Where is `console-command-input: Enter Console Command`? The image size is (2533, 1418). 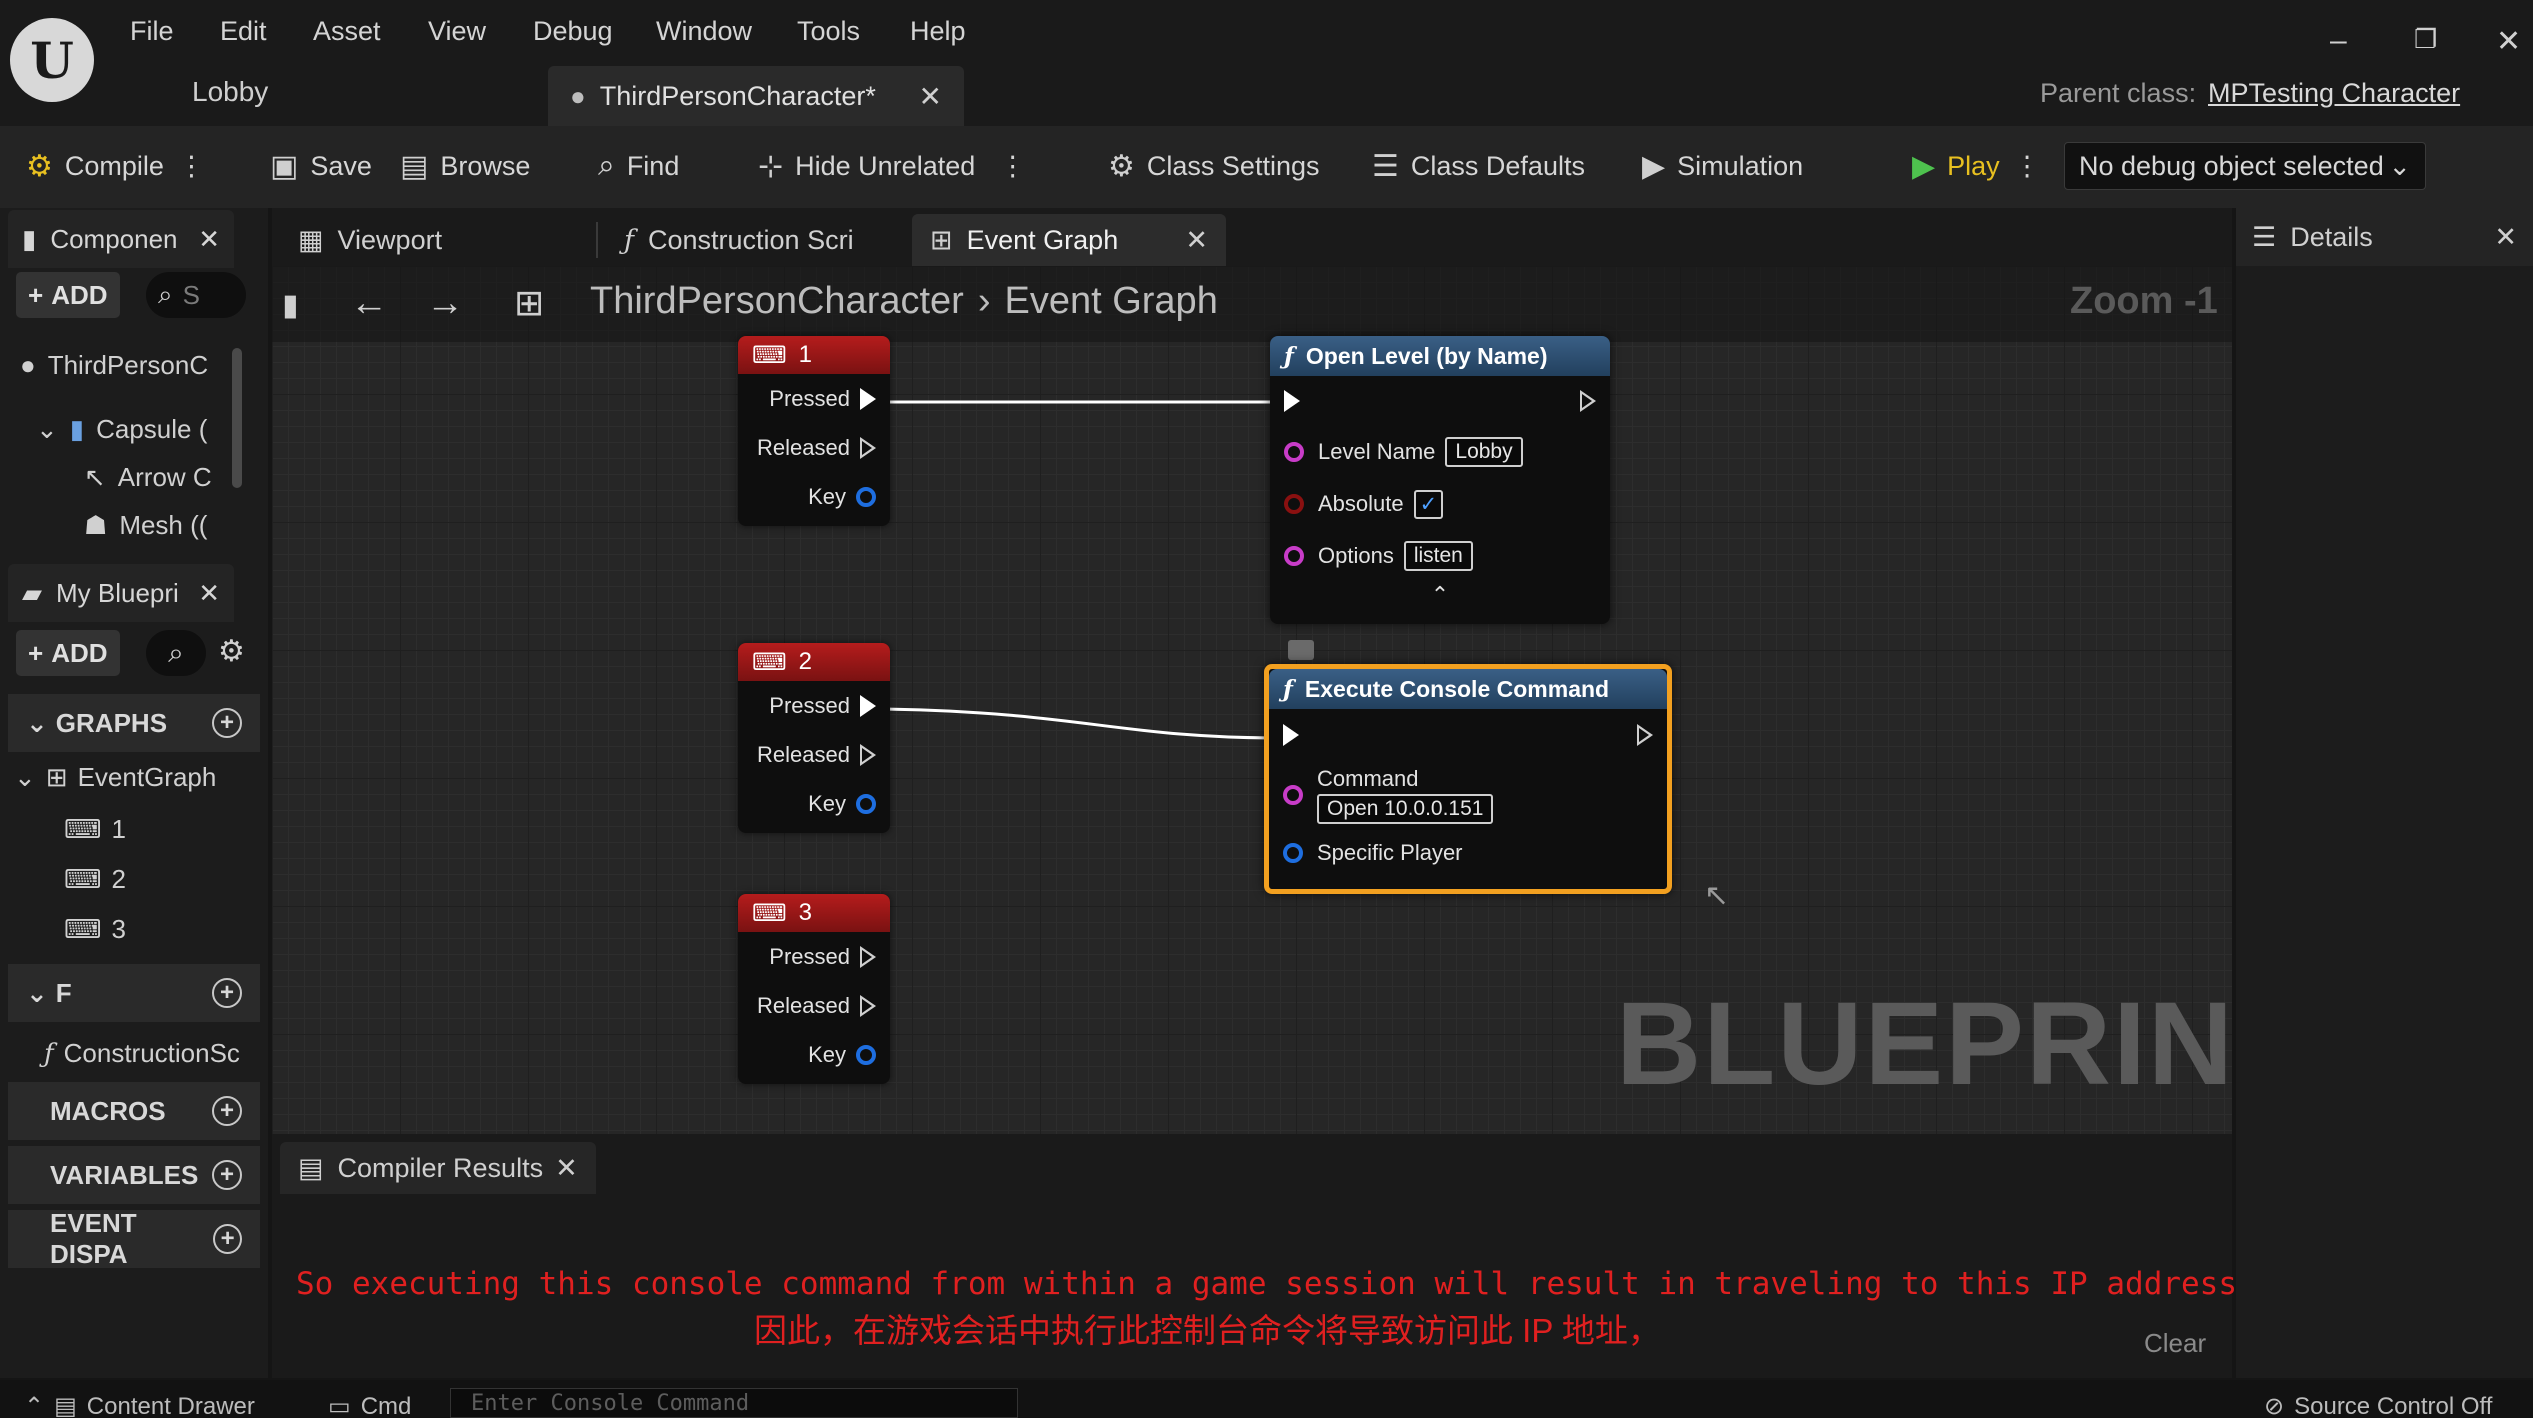
console-command-input: Enter Console Command is located at coordinates (734, 1403).